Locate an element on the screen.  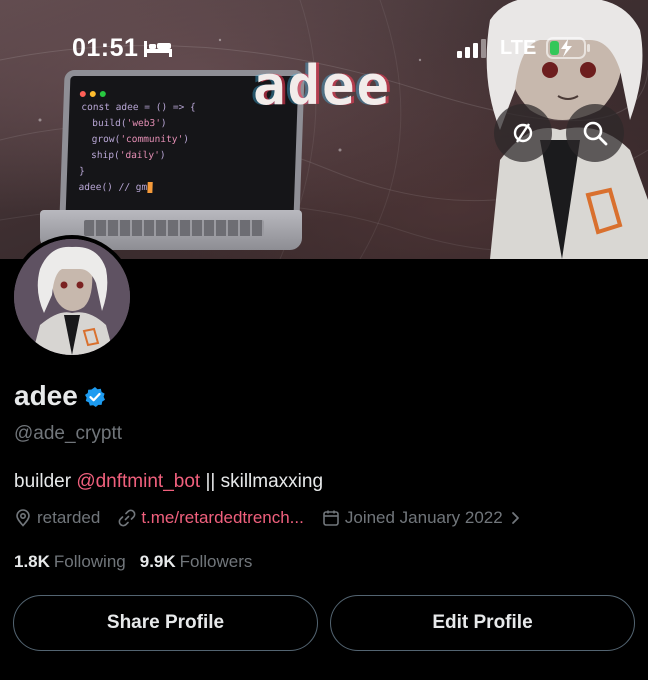
profile-handle: @ade_cryptt is located at coordinates (68, 433).